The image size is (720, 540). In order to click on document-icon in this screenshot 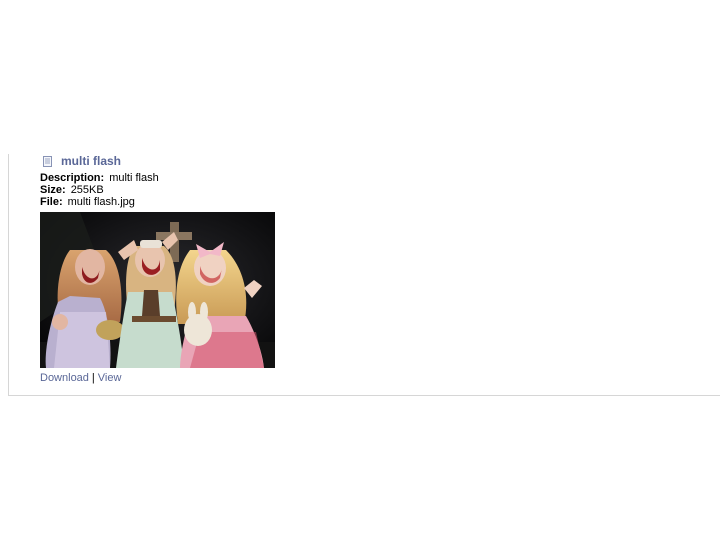, I will do `click(47, 161)`.